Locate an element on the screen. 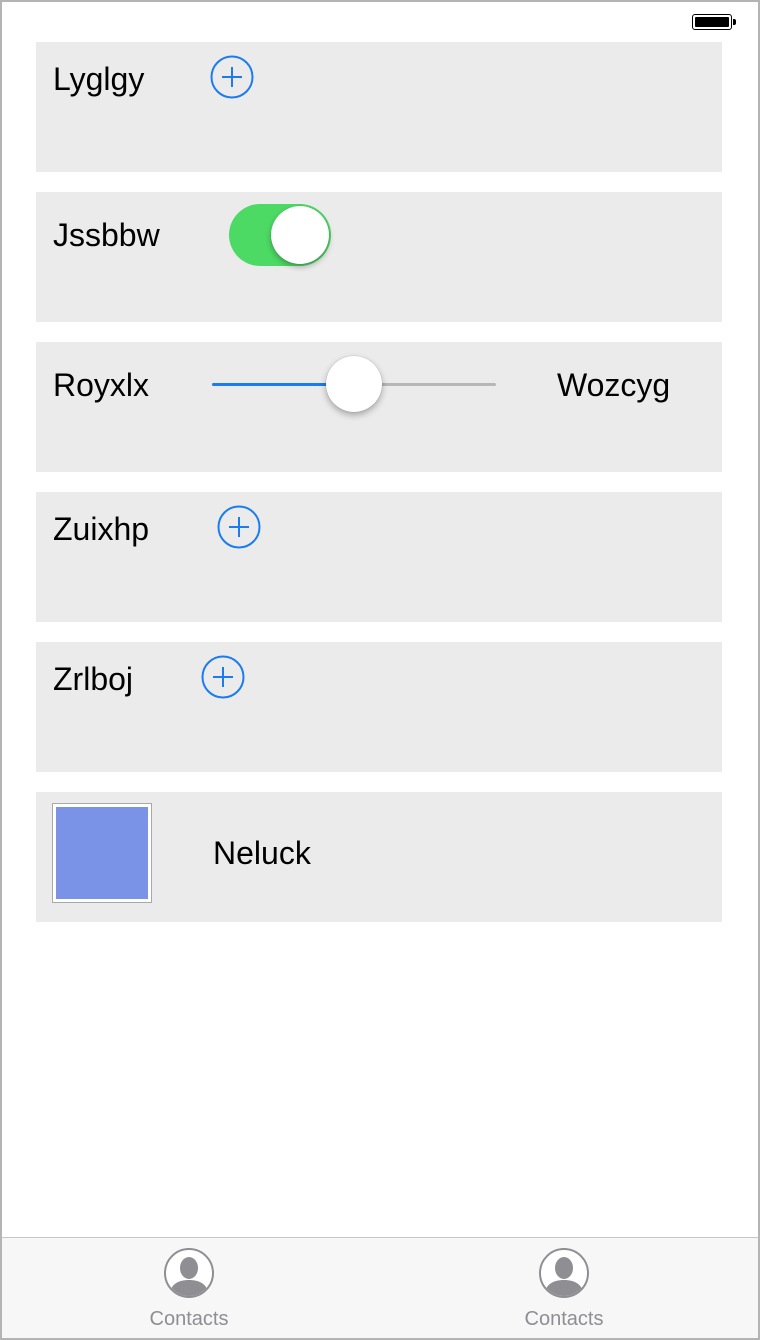 This screenshot has height=1340, width=760. image-thumbnail is located at coordinates (102, 853).